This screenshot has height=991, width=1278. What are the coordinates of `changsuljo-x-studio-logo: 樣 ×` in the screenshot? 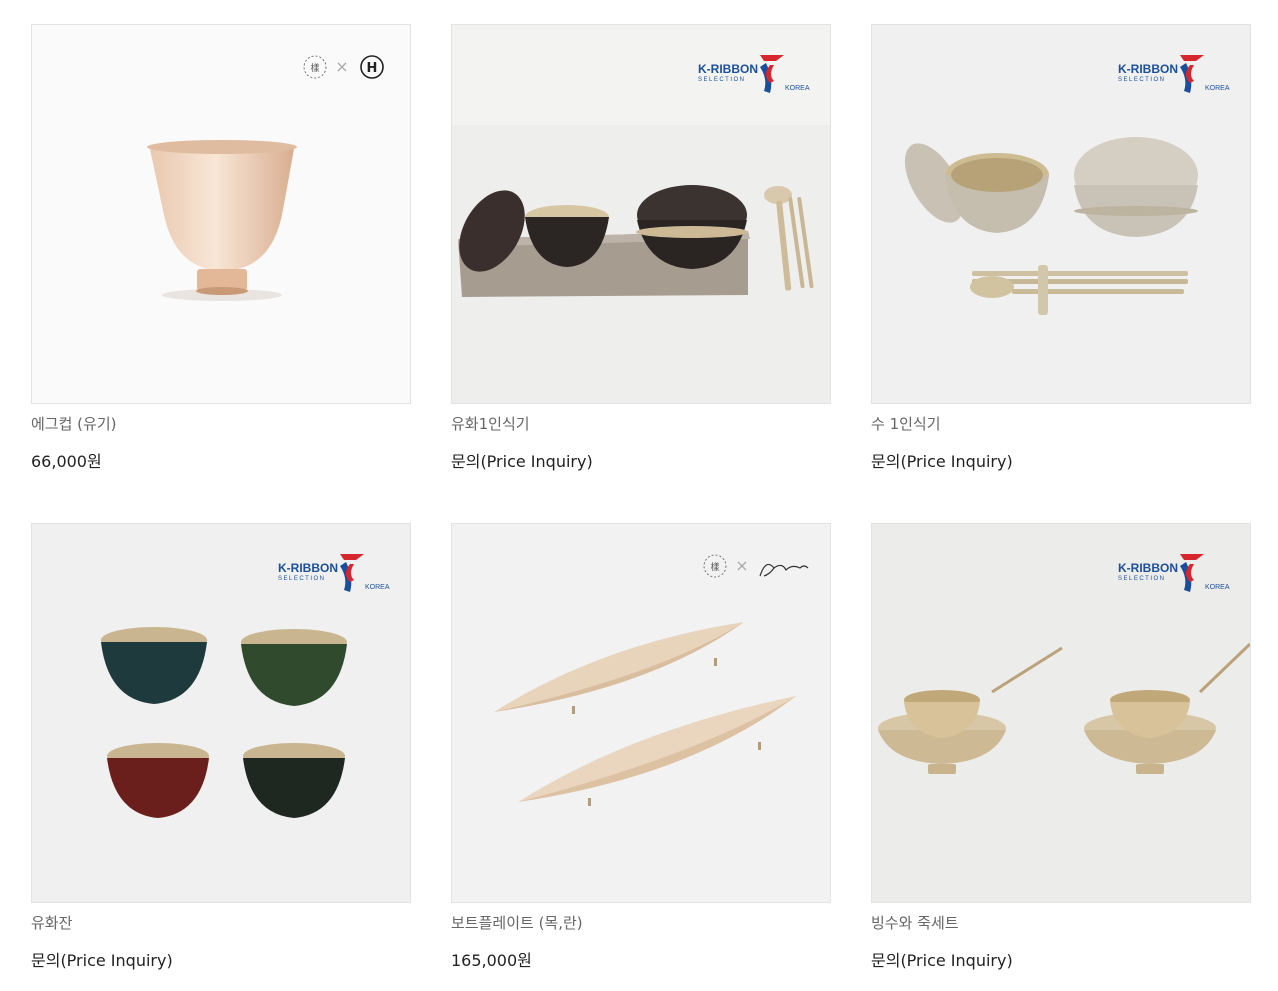 It's located at (756, 566).